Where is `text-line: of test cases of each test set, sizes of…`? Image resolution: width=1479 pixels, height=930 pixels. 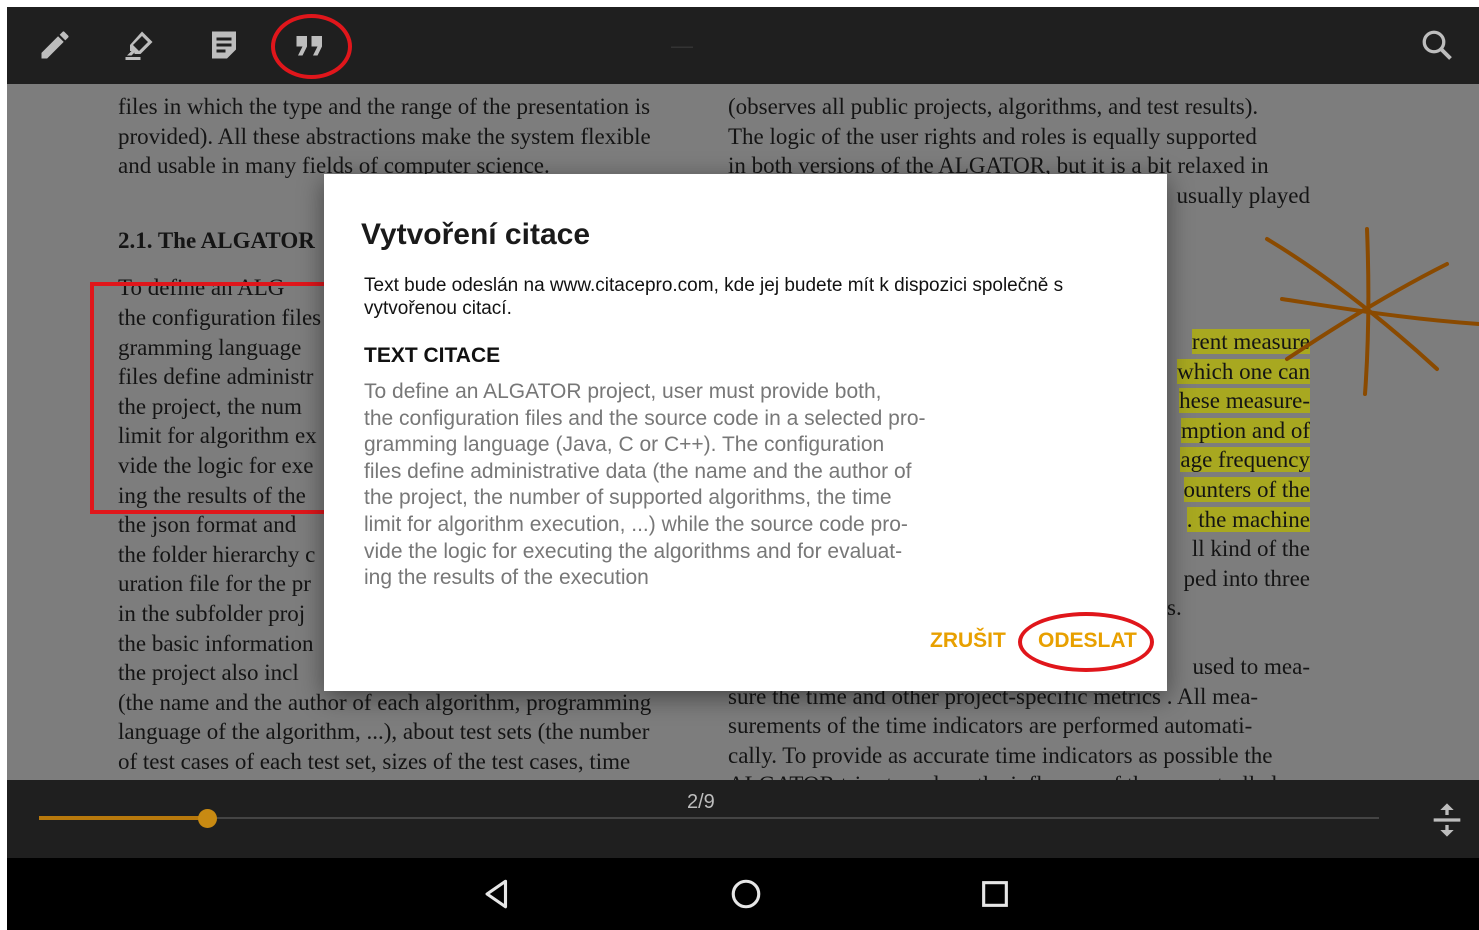
text-line: of test cases of each test set, sizes of… is located at coordinates (374, 761).